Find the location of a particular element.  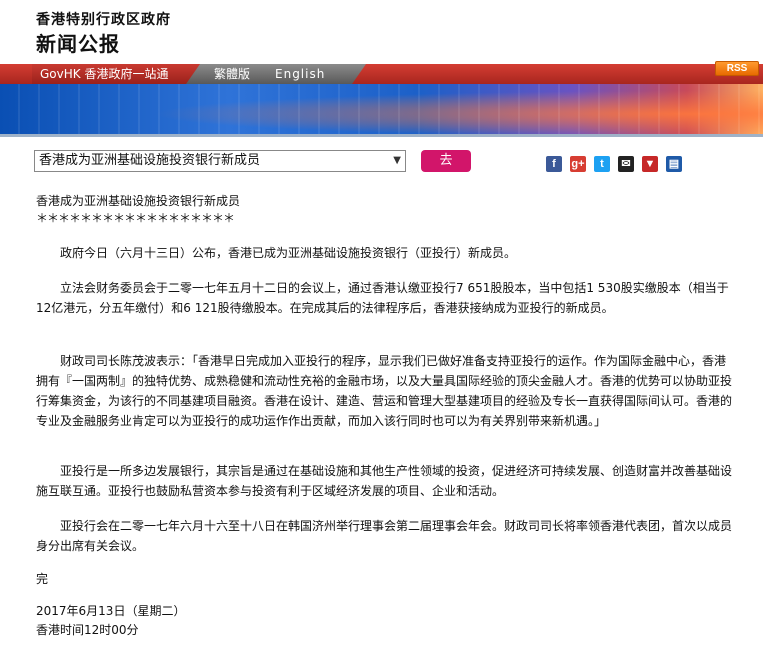

press-release-title: 新闻公报 is located at coordinates (78, 44).